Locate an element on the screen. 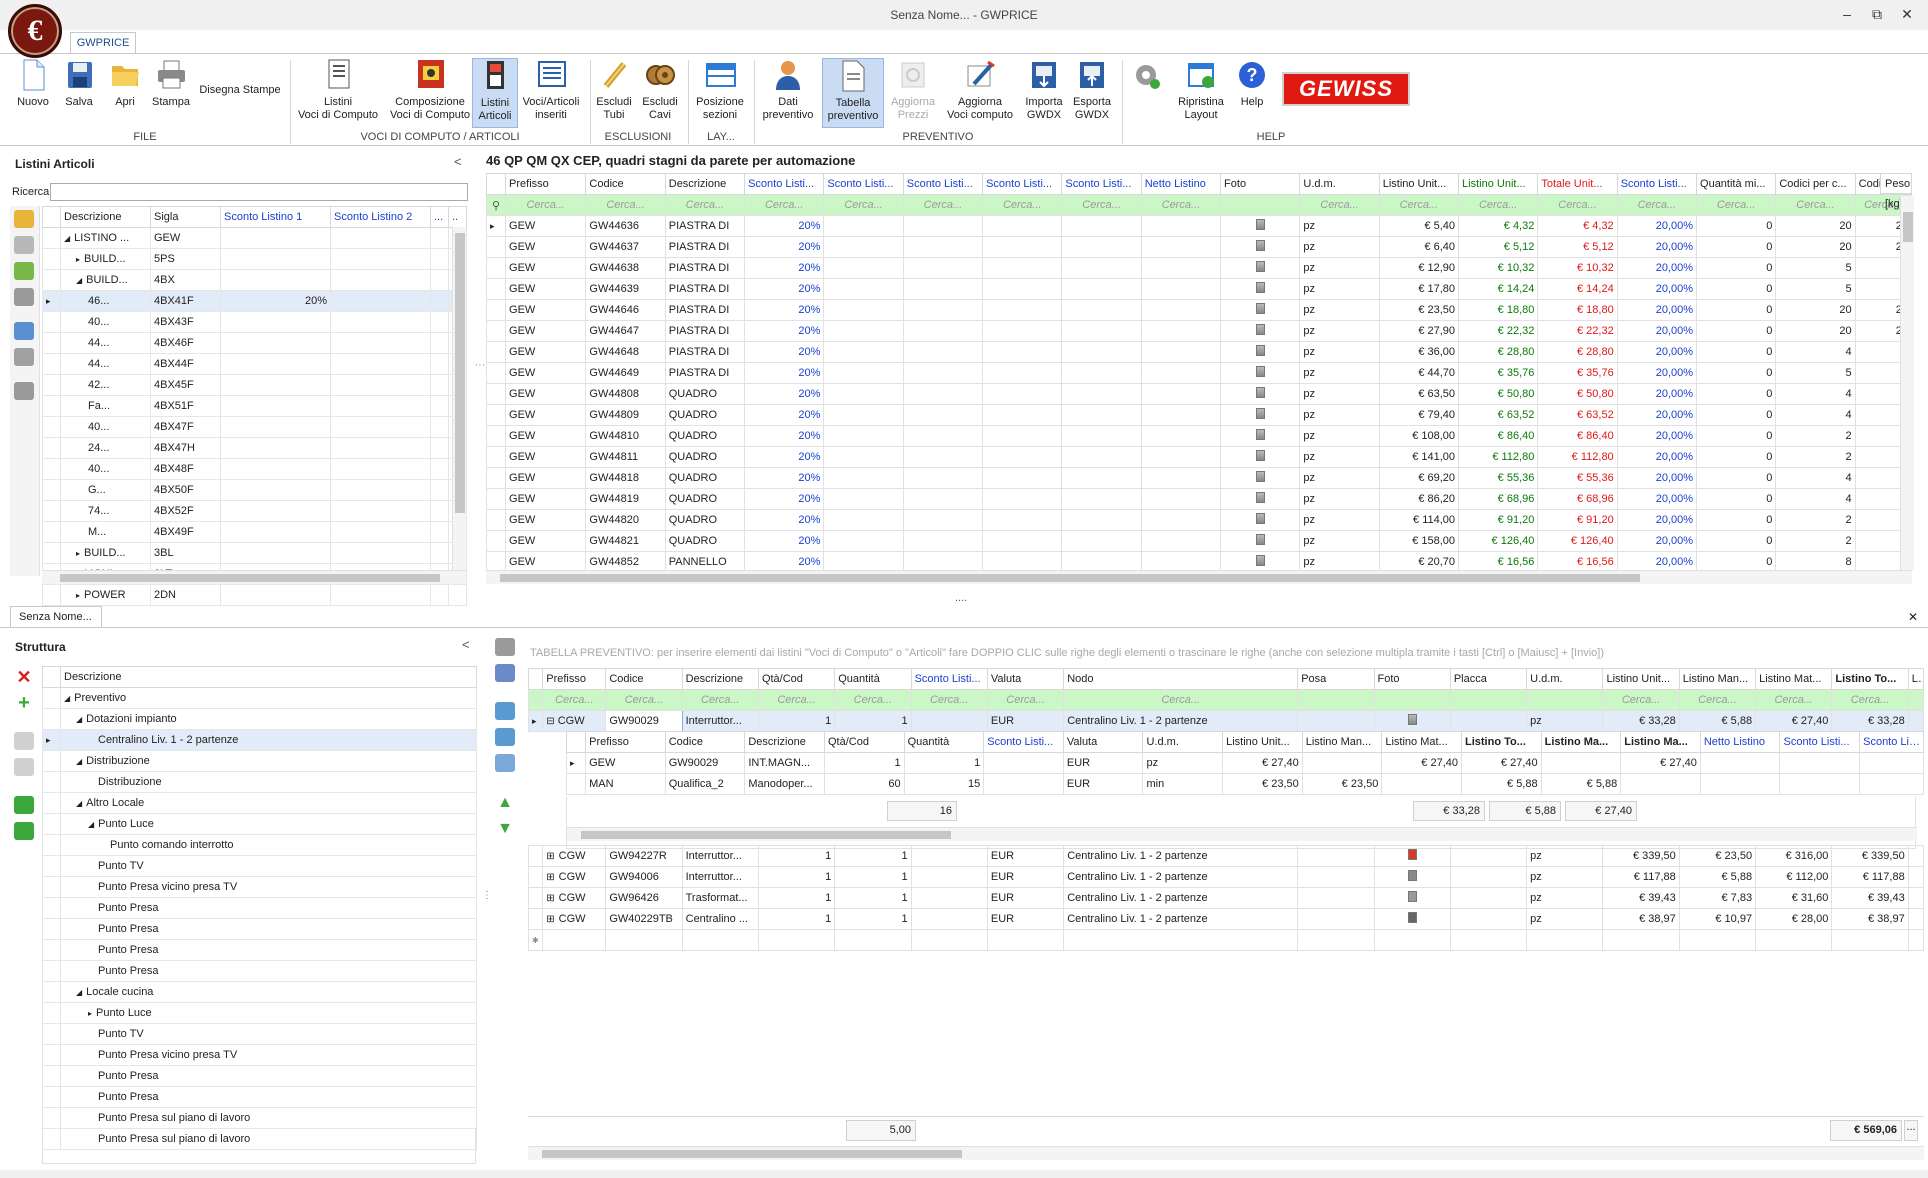 This screenshot has width=1928, height=1178. document-icon is located at coordinates (24, 245).